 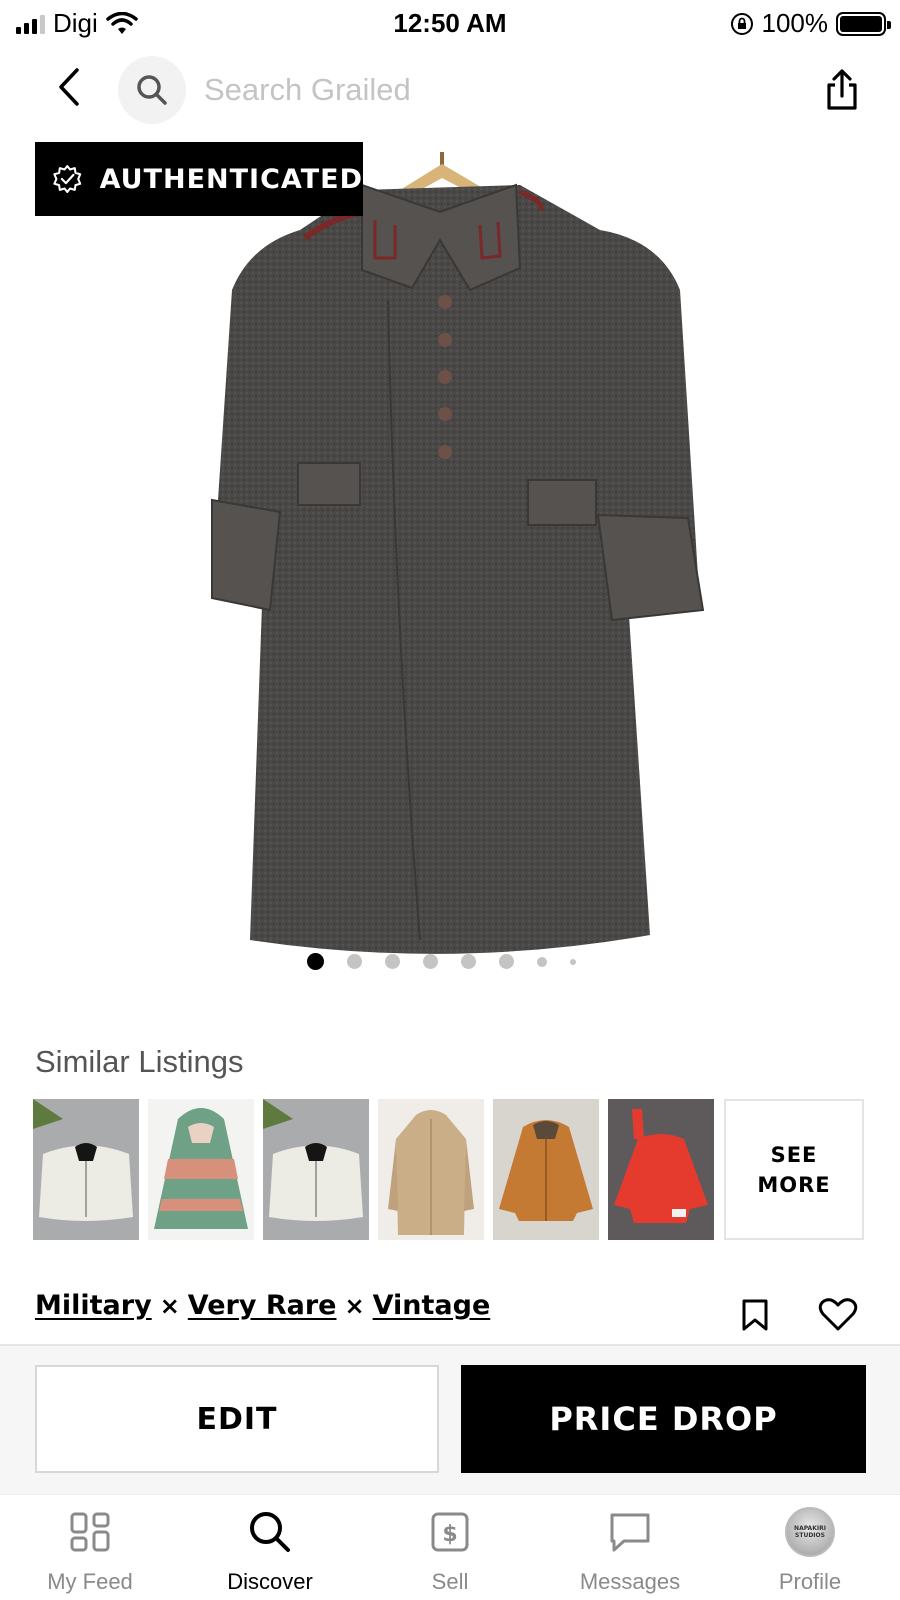 I want to click on bookmark-icon, so click(x=755, y=1315).